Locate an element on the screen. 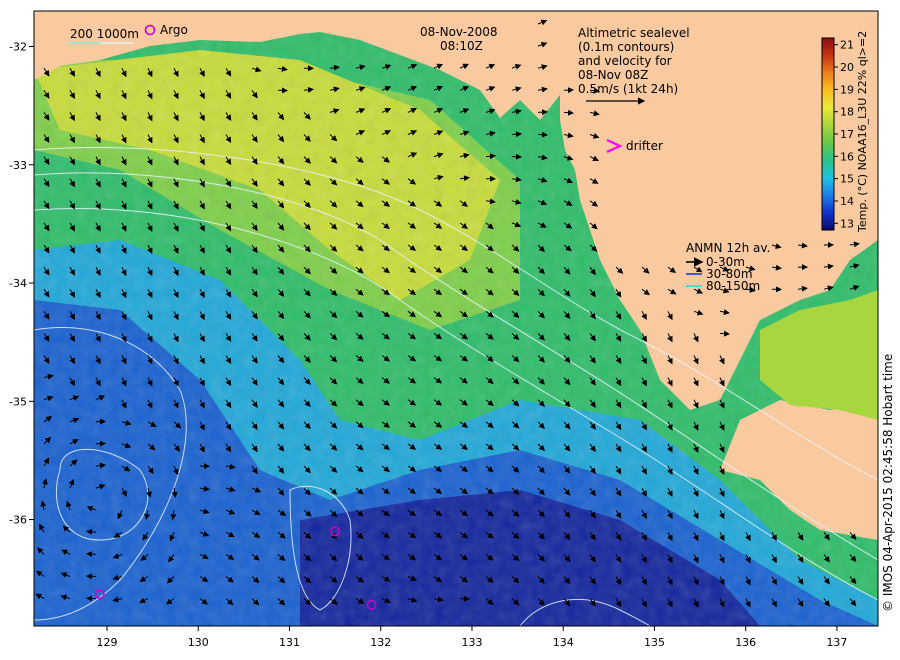  x-tick-label: 136 is located at coordinates (745, 642).